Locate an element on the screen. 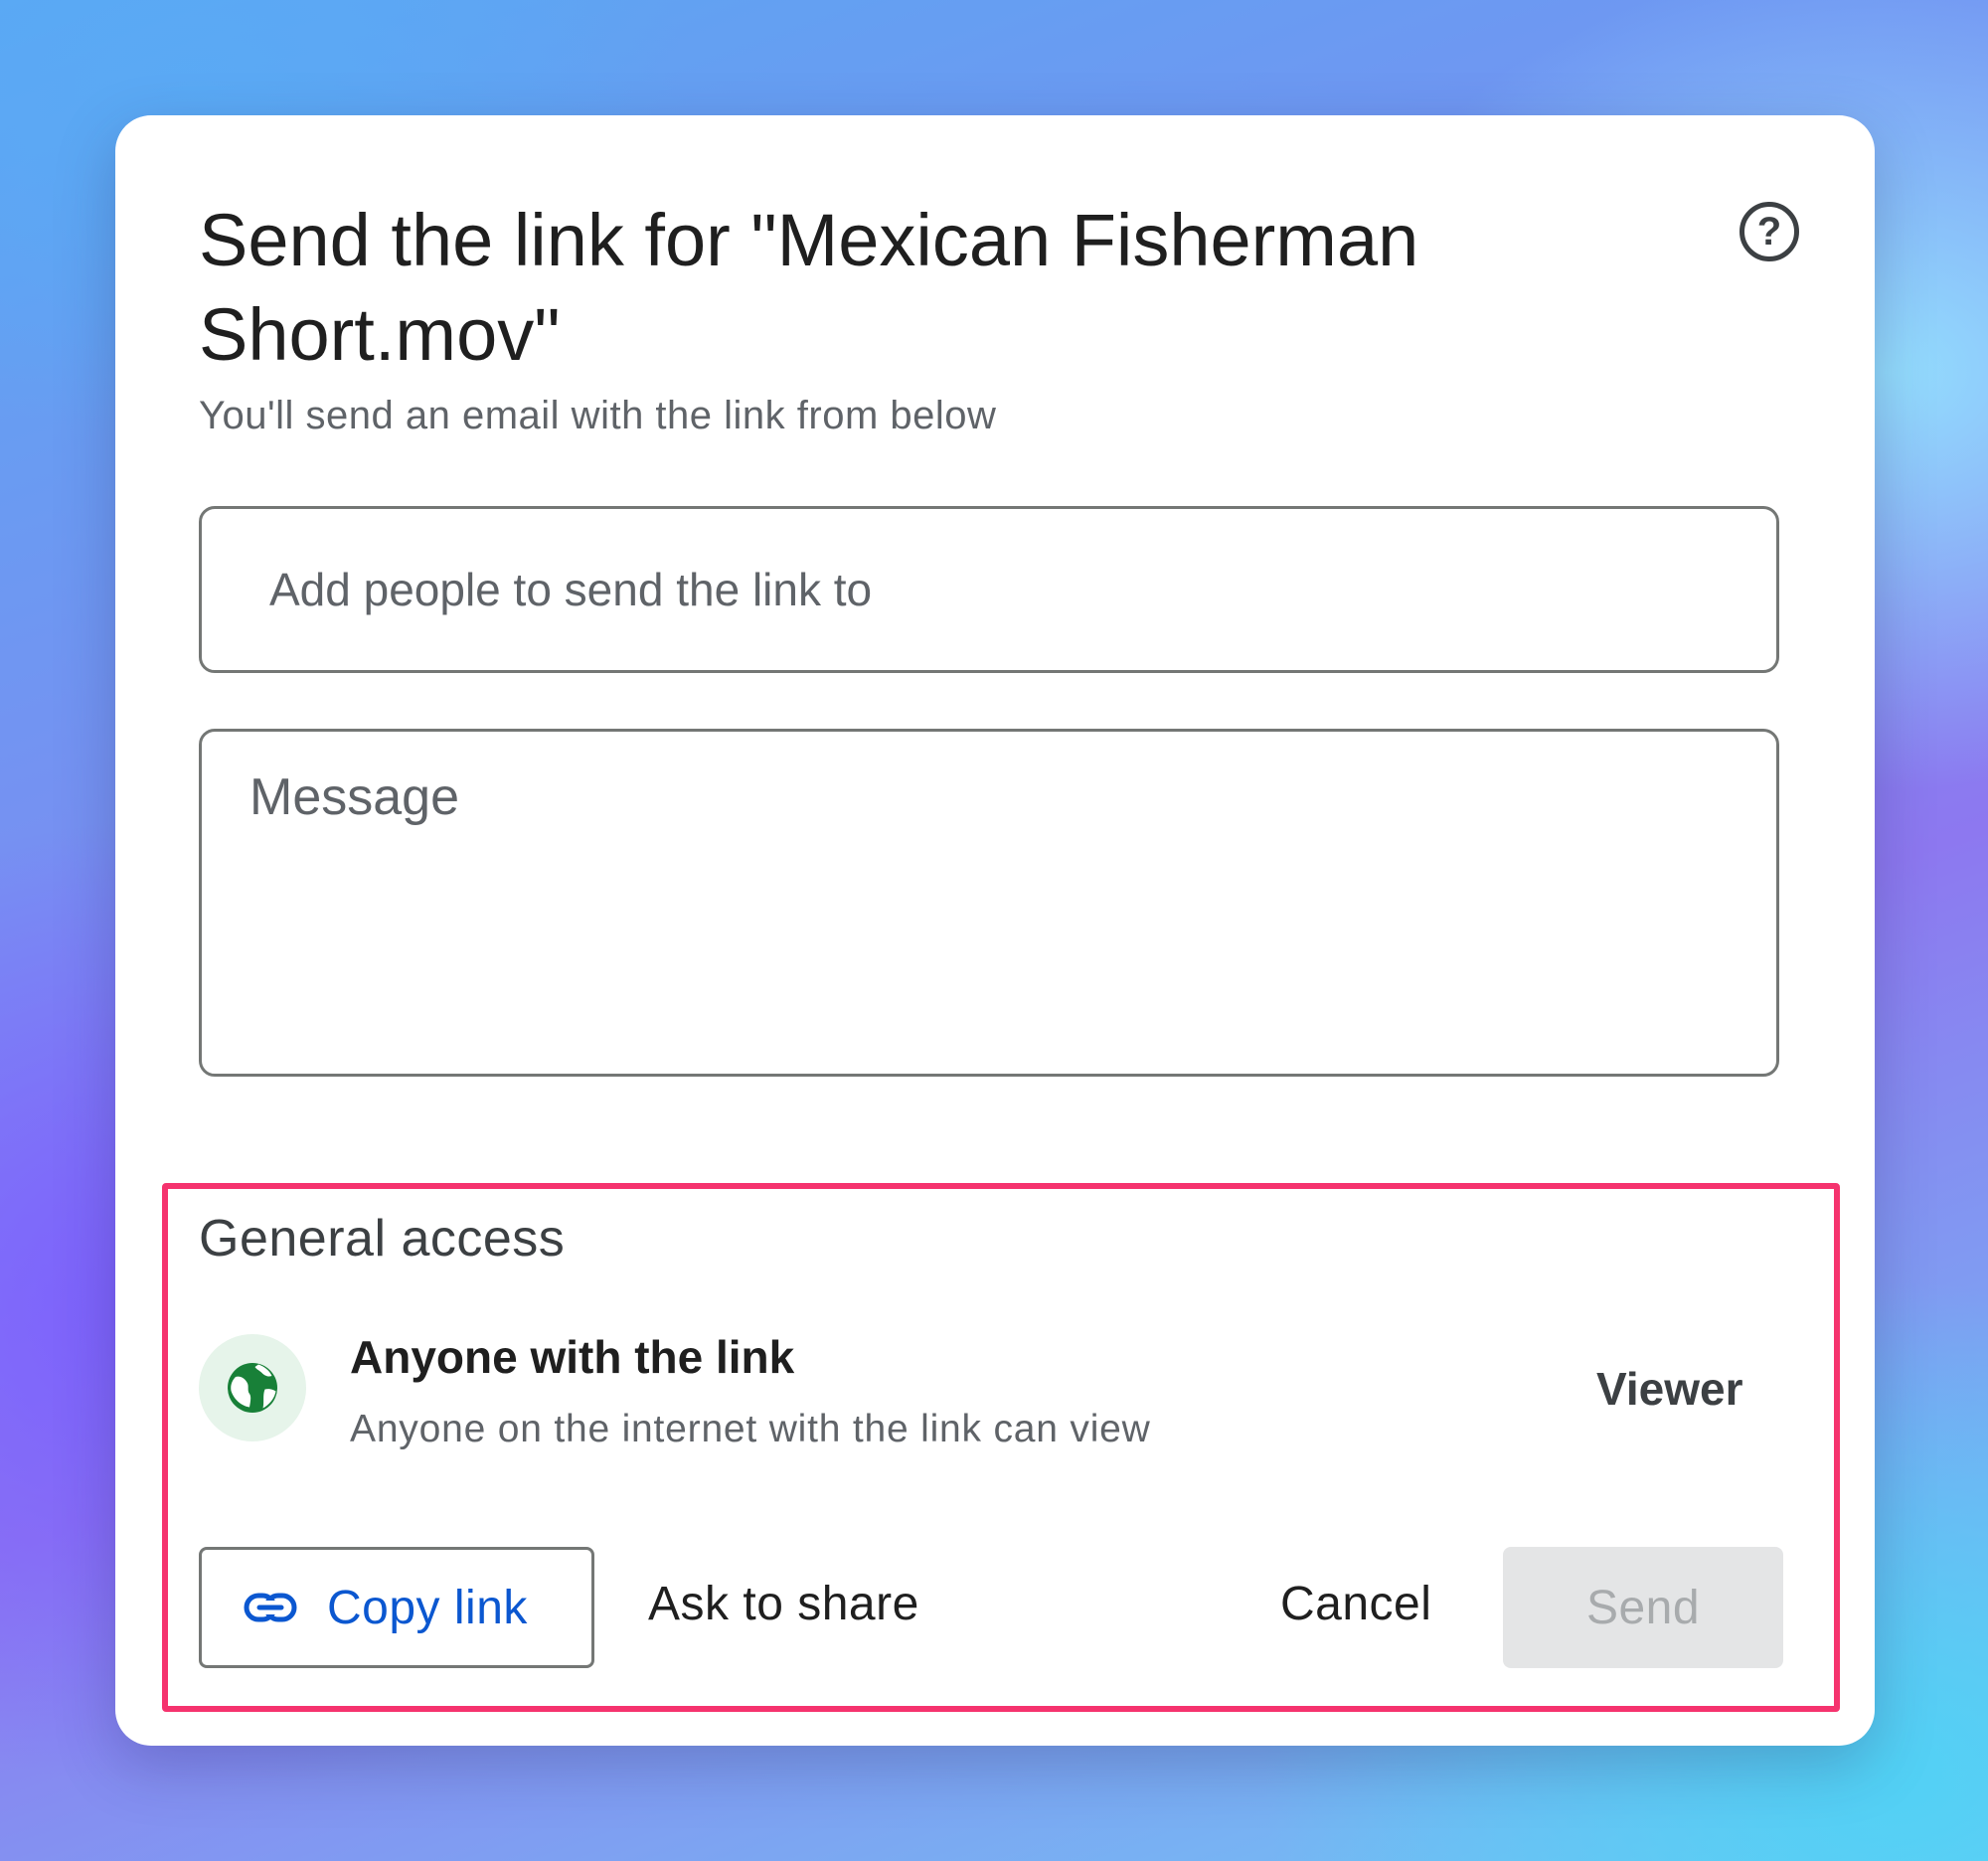  cancel-button: Cancel is located at coordinates (1355, 1604).